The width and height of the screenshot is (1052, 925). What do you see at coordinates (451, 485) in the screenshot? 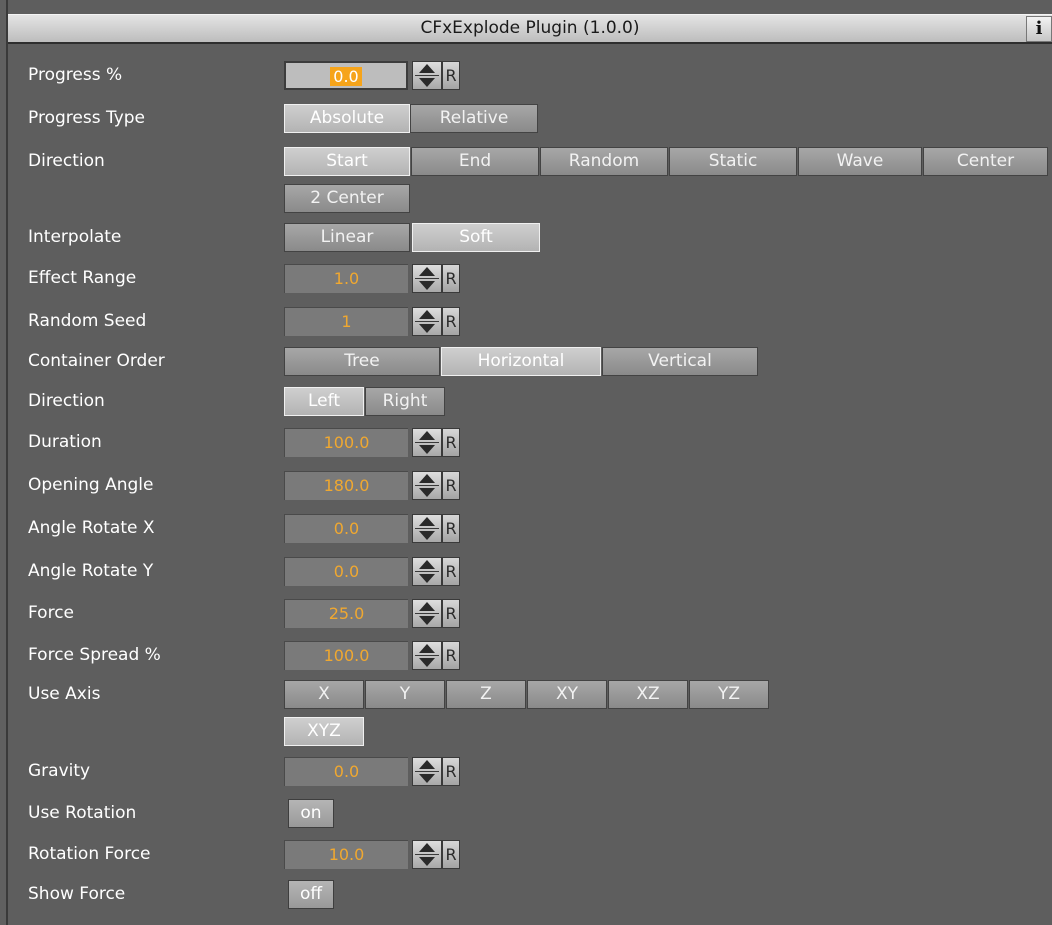
I see `opening-angle-reset-button: R` at bounding box center [451, 485].